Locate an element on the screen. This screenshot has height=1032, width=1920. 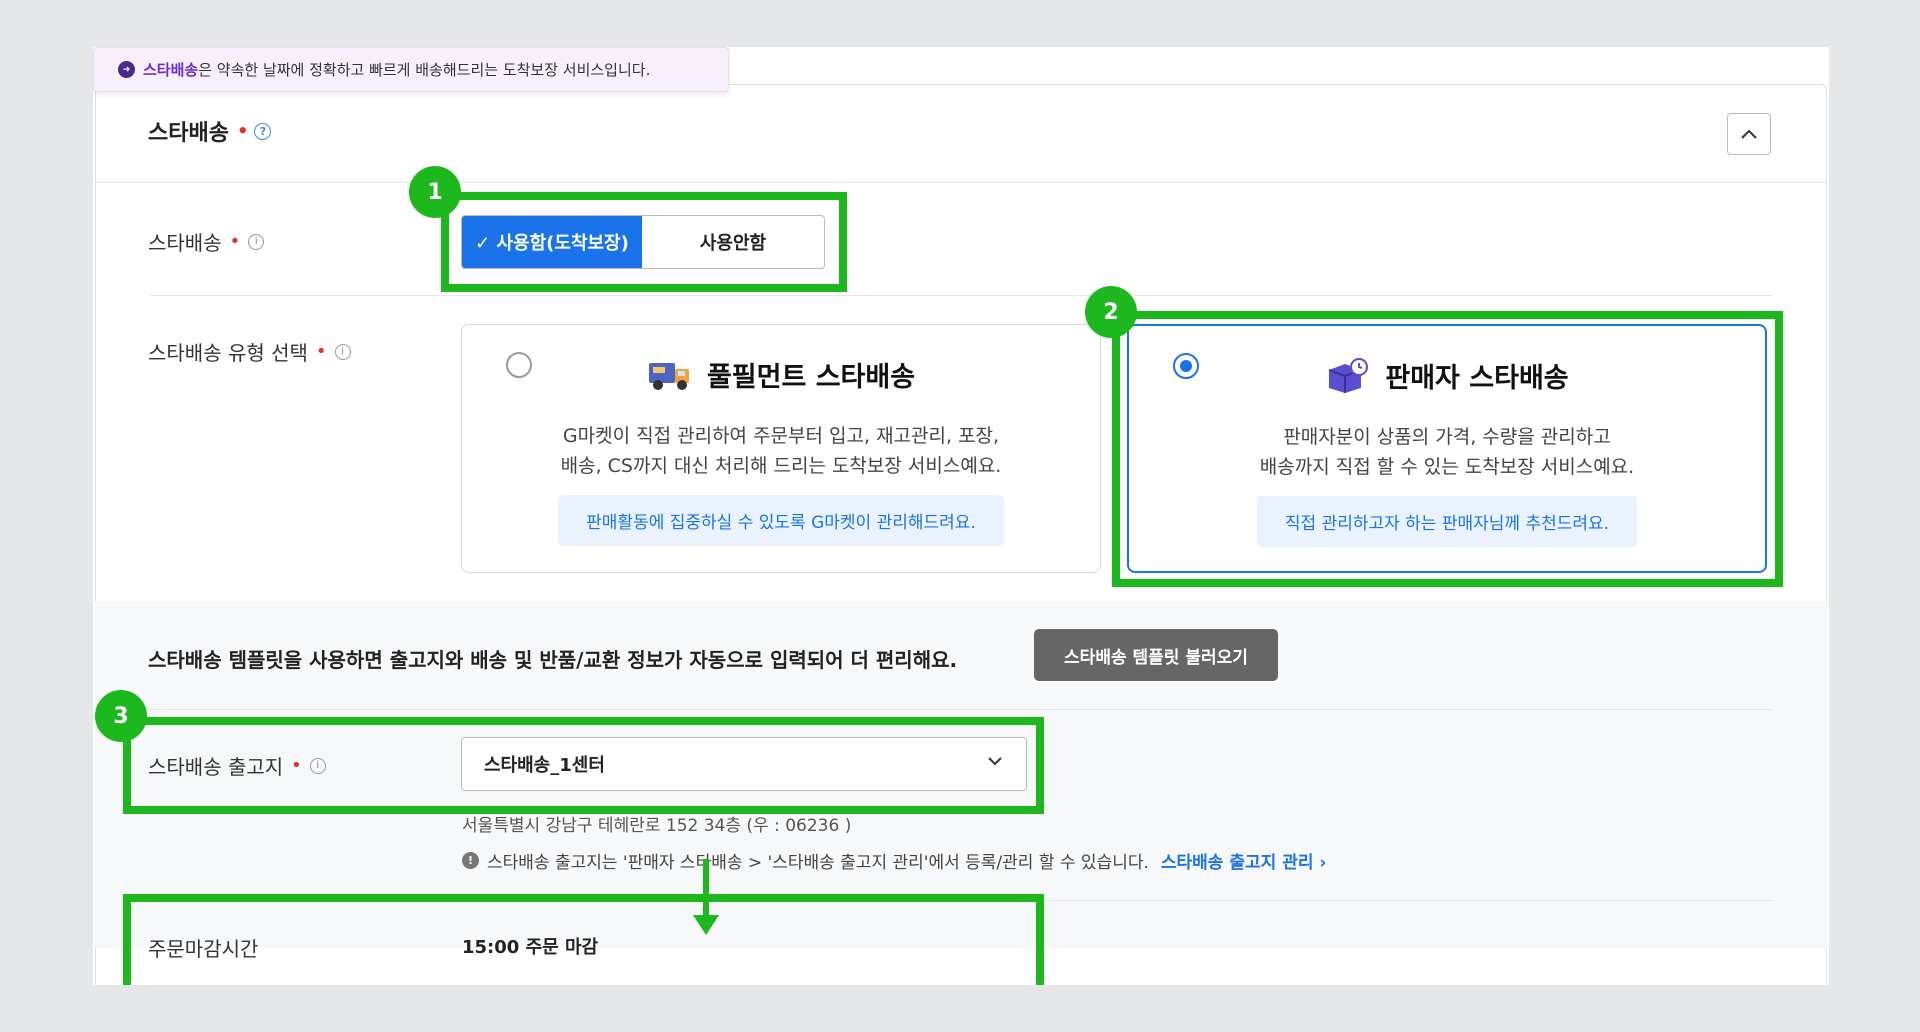
info-filled-icon: ! is located at coordinates (470, 860).